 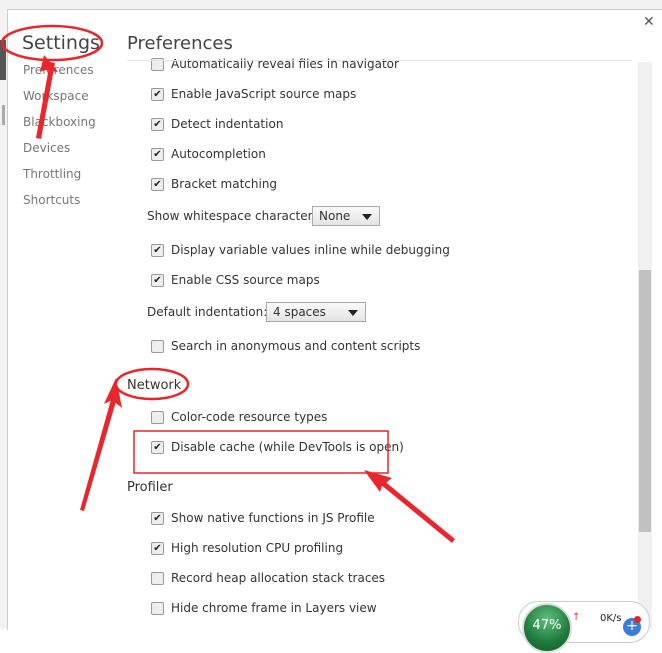 What do you see at coordinates (180, 43) in the screenshot?
I see `page-title: Preferences` at bounding box center [180, 43].